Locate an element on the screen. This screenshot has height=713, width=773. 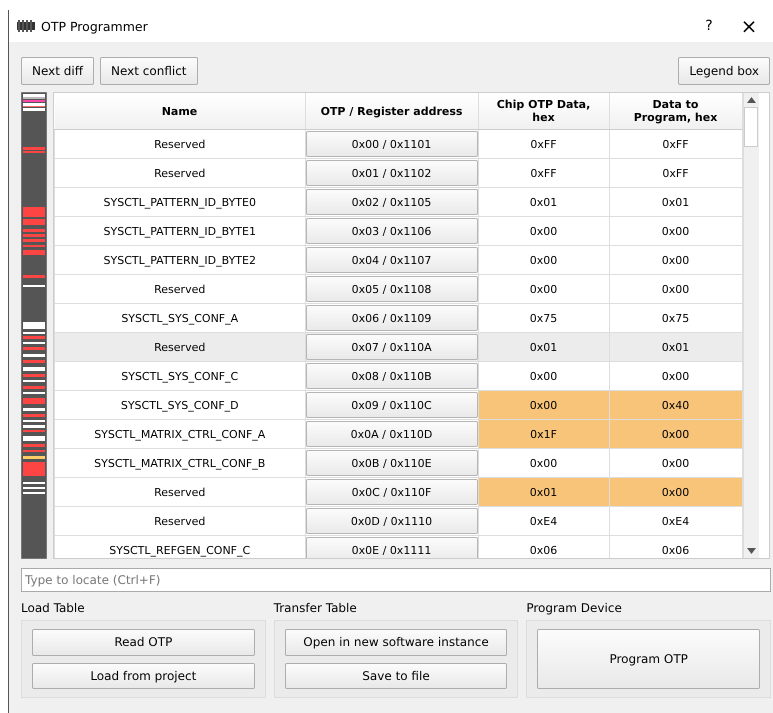
chip-icon is located at coordinates (26, 26).